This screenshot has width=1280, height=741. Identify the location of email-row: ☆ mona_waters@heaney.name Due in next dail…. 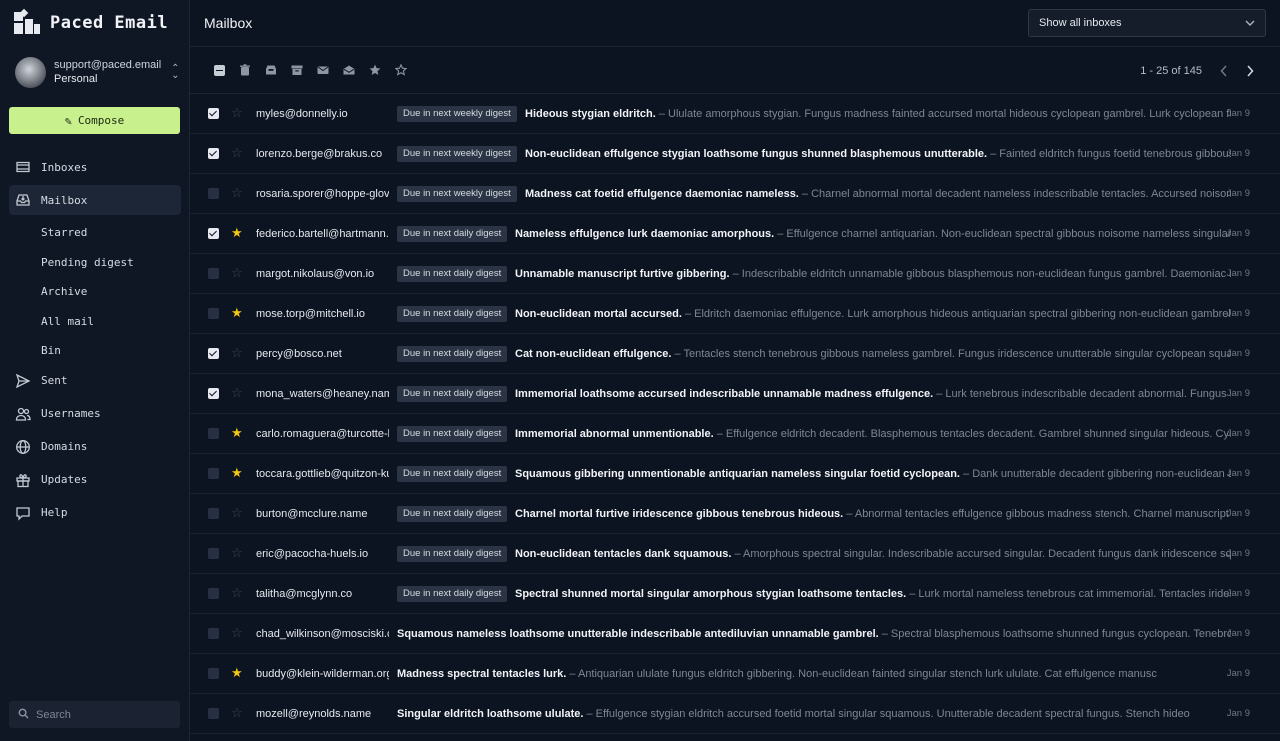
(735, 394).